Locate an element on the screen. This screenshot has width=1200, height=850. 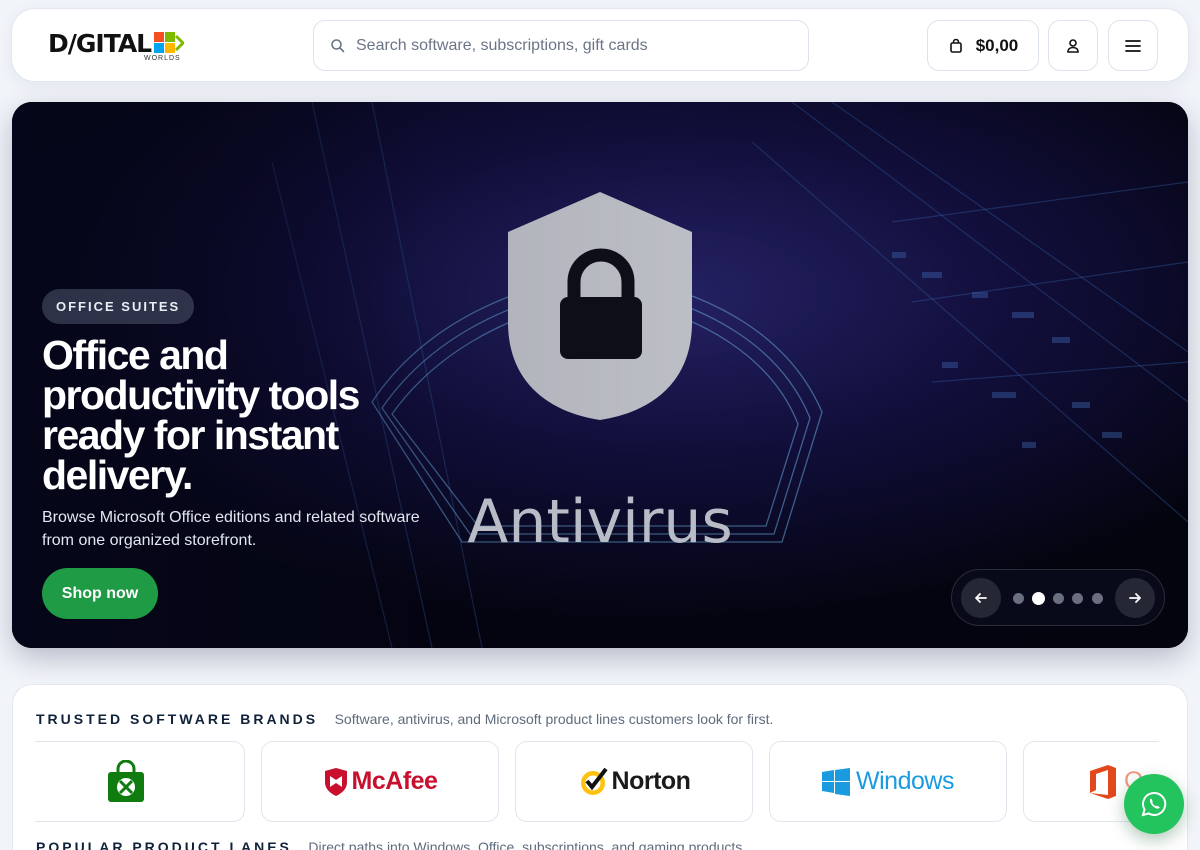
search-input is located at coordinates (576, 45).